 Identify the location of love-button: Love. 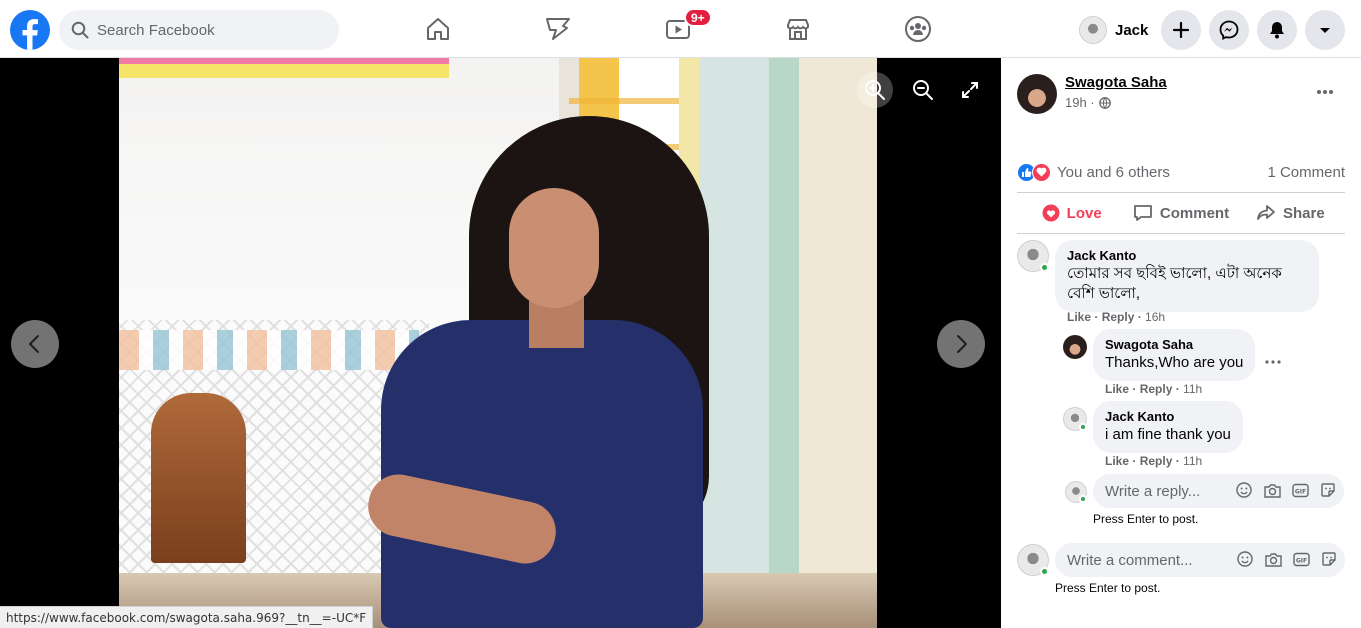
(1071, 213).